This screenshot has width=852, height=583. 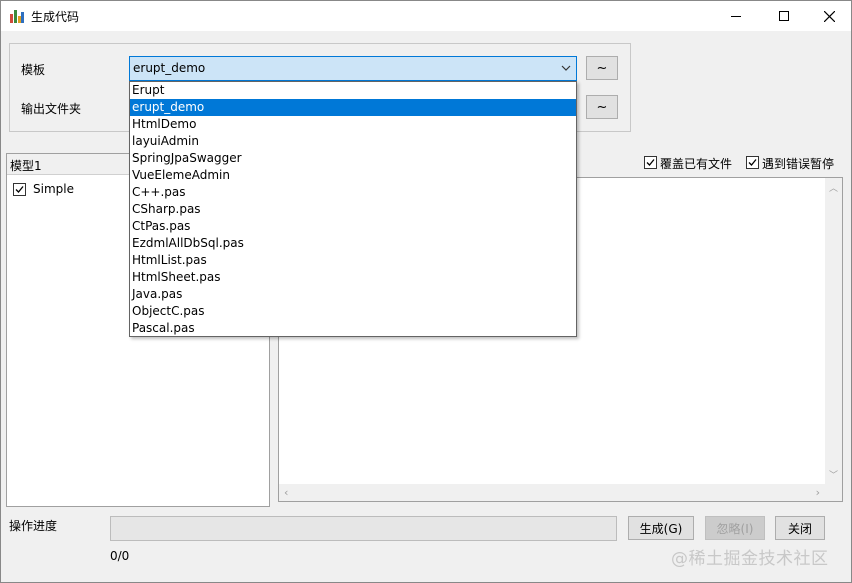 I want to click on progress-label: 操作进度, so click(x=33, y=526).